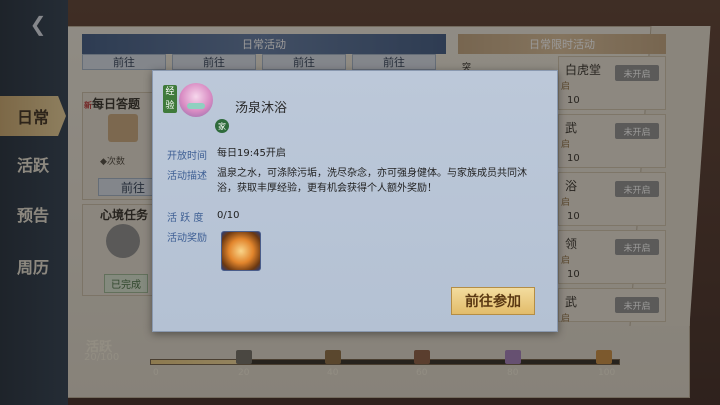  I want to click on description-label: 活动描述, so click(187, 176).